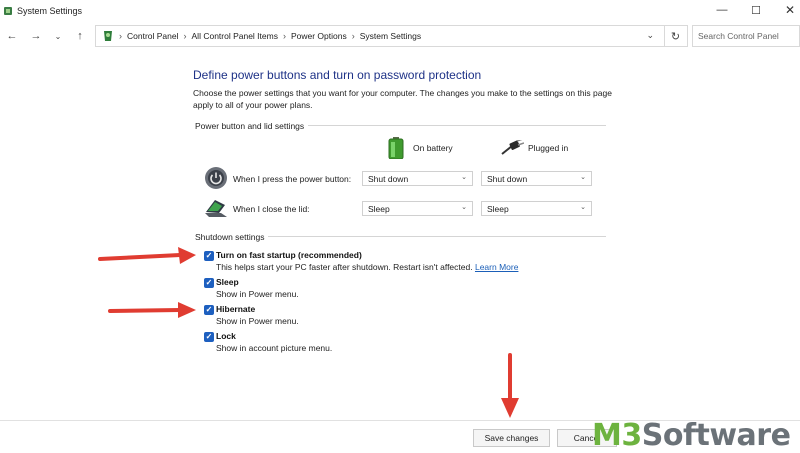 The width and height of the screenshot is (800, 453). I want to click on laptop-lid-icon, so click(216, 208).